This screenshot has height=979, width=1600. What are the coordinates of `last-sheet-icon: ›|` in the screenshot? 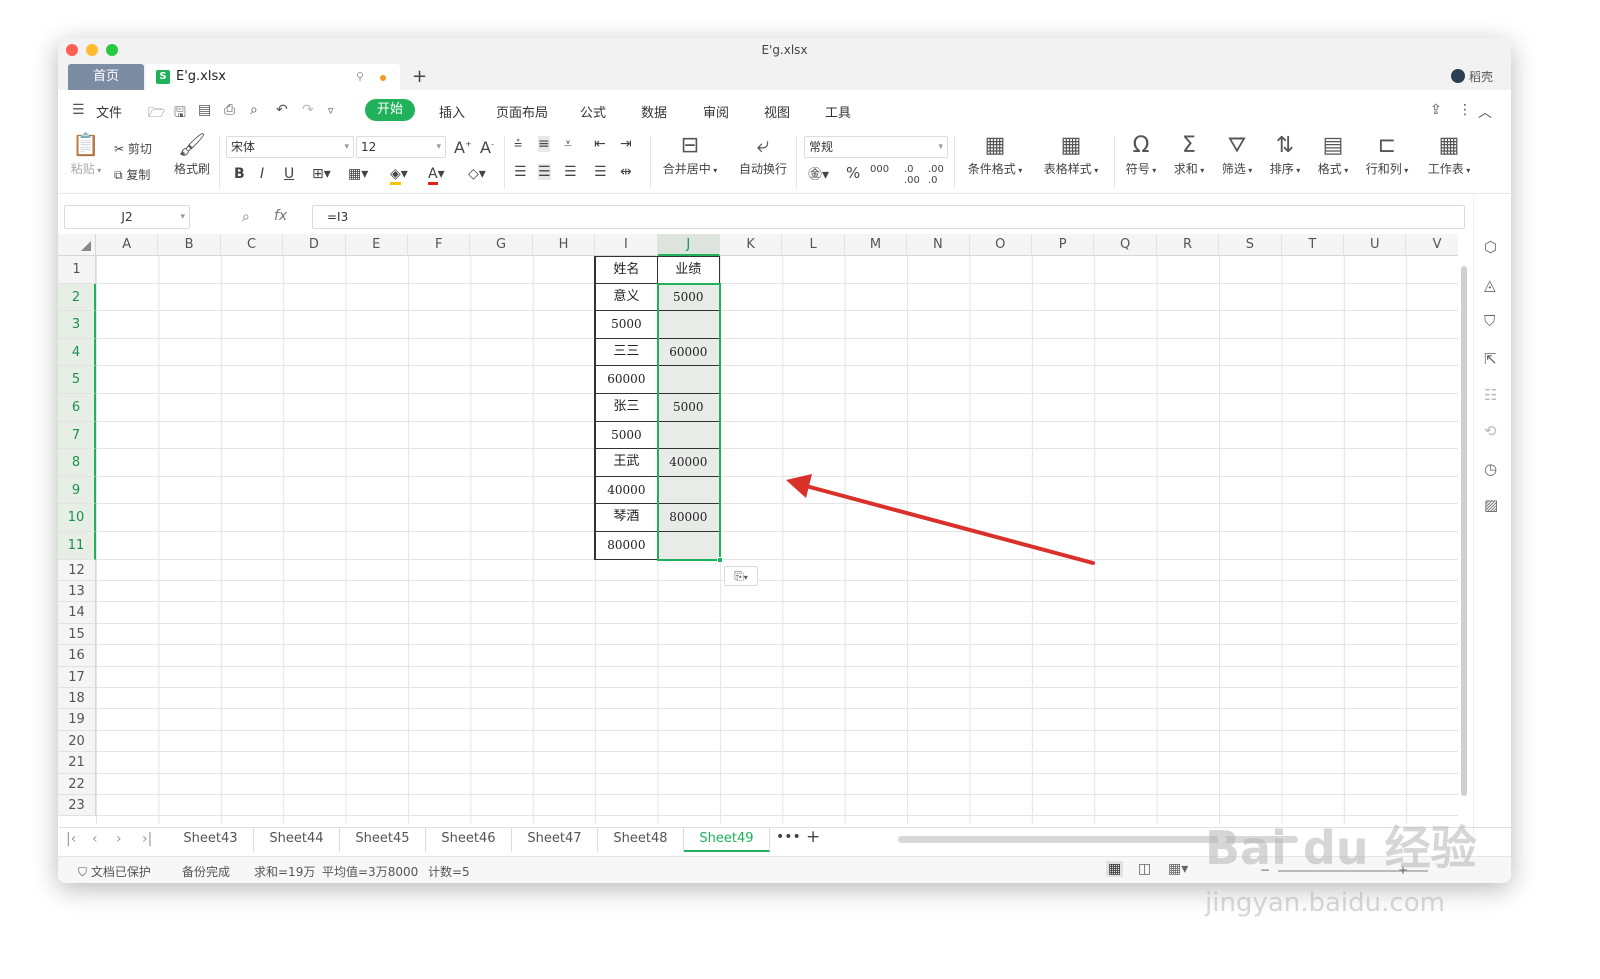 It's located at (147, 839).